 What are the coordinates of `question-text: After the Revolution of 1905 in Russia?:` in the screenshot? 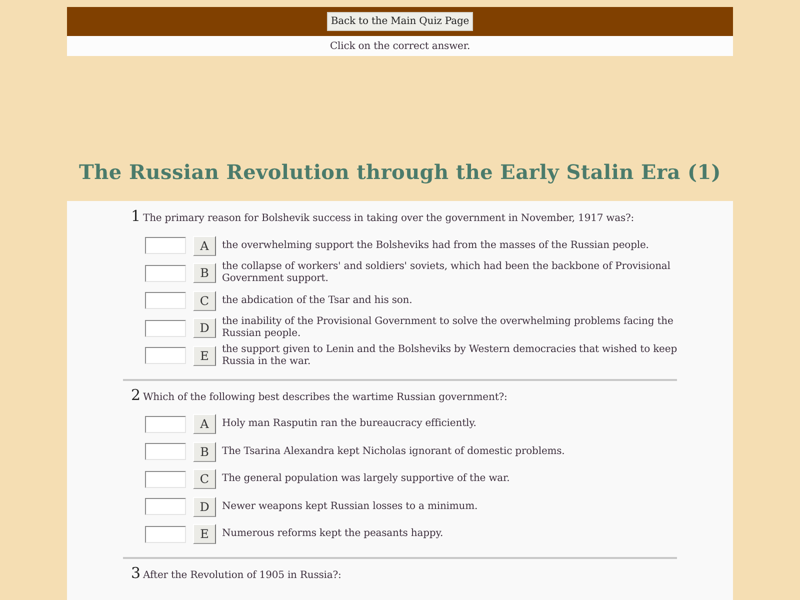 It's located at (242, 576).